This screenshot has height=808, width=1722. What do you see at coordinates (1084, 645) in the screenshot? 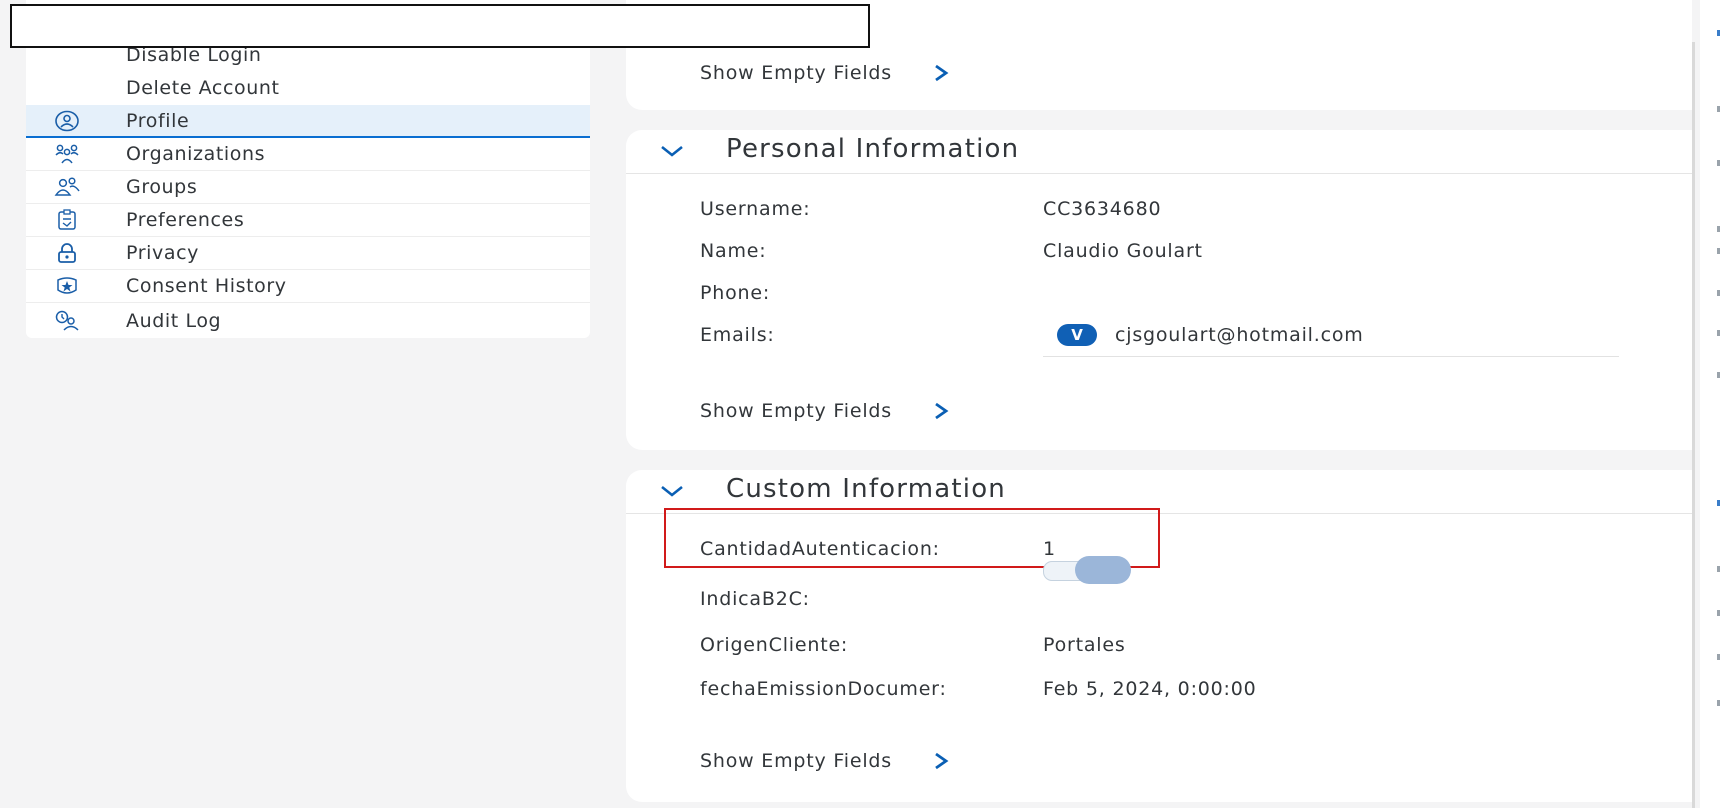
I see `origen-cliente-value: Portales` at bounding box center [1084, 645].